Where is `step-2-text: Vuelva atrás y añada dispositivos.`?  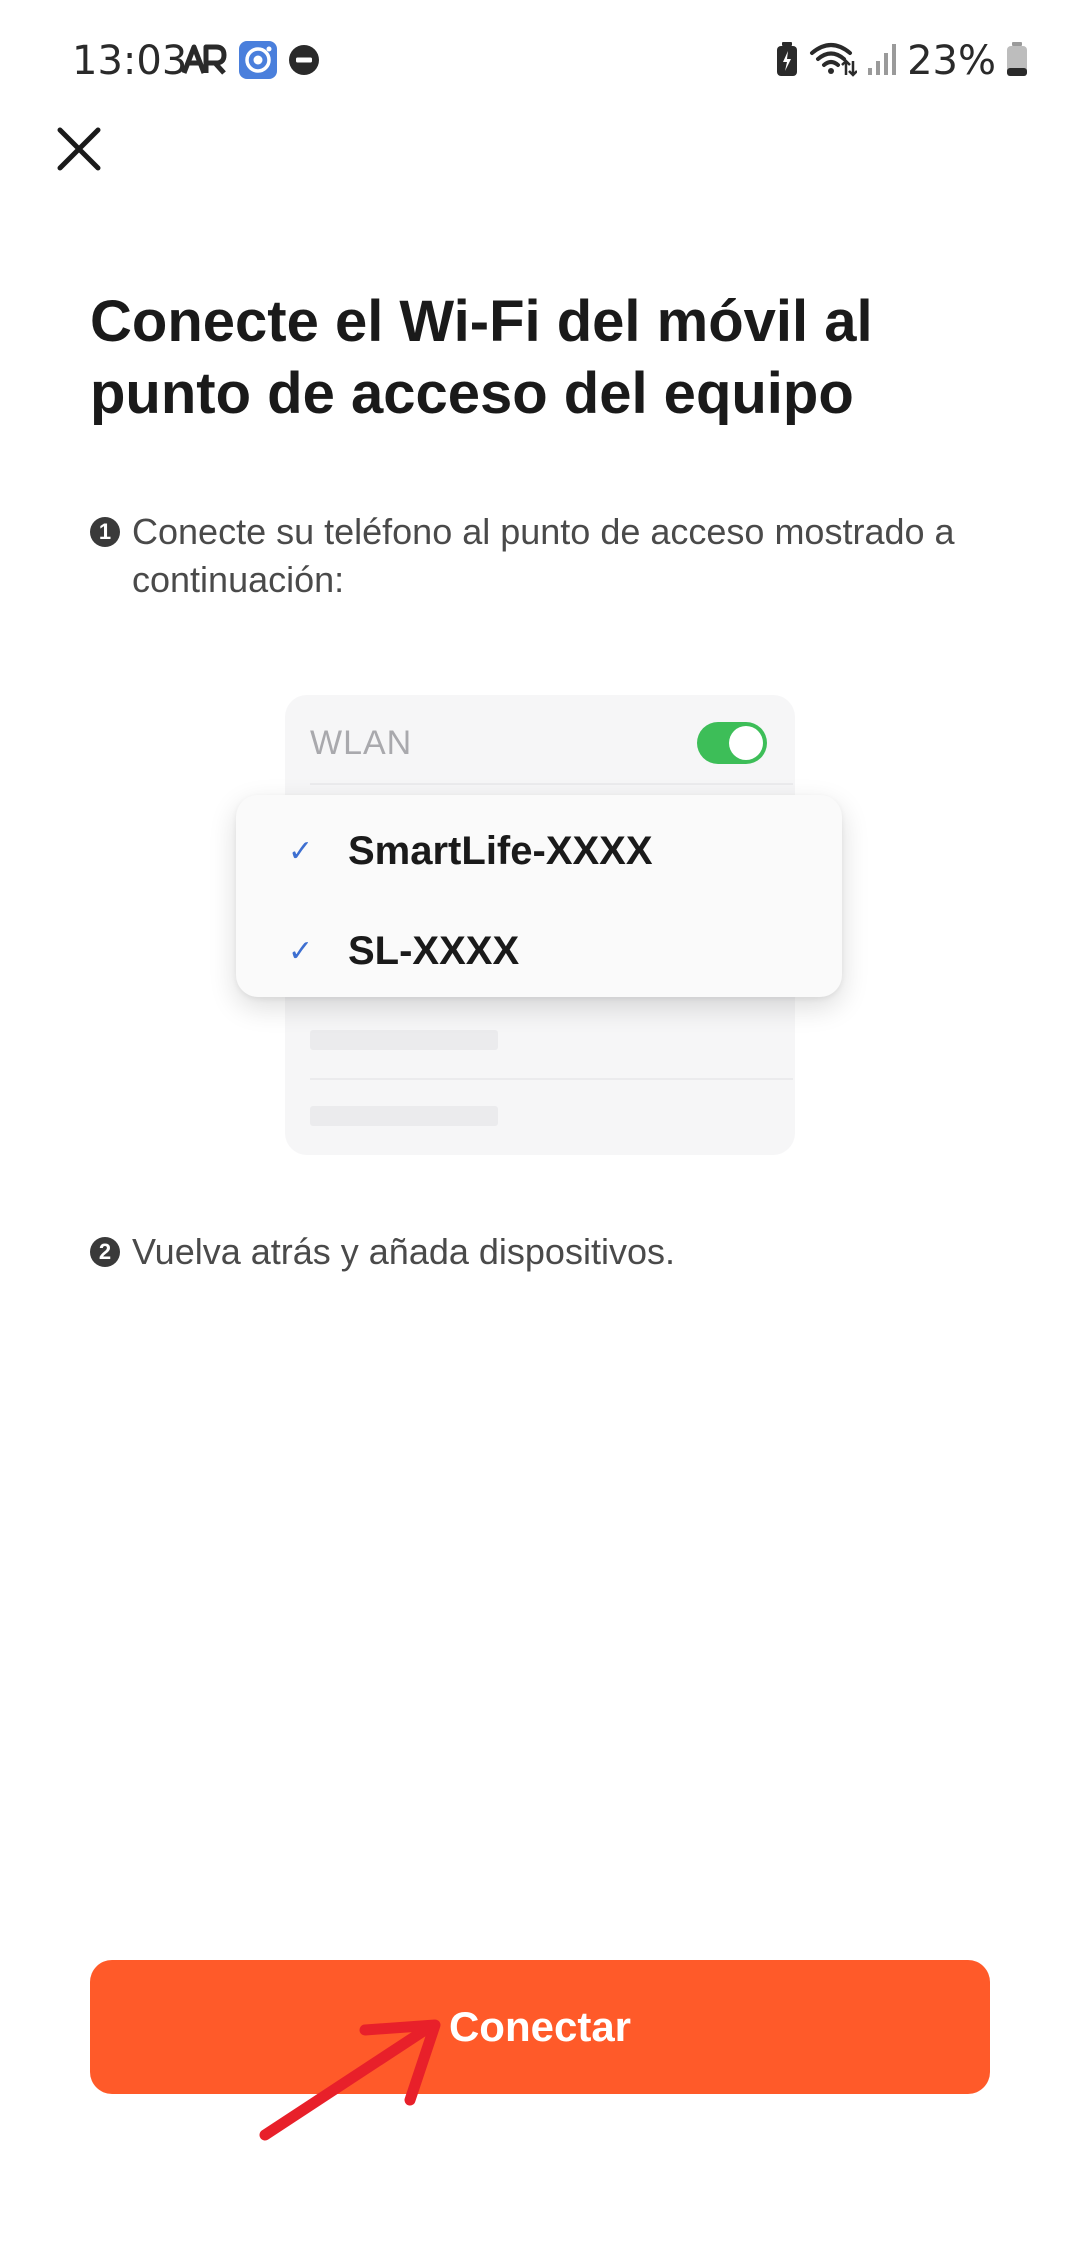 step-2-text: Vuelva atrás y añada dispositivos. is located at coordinates (403, 1251).